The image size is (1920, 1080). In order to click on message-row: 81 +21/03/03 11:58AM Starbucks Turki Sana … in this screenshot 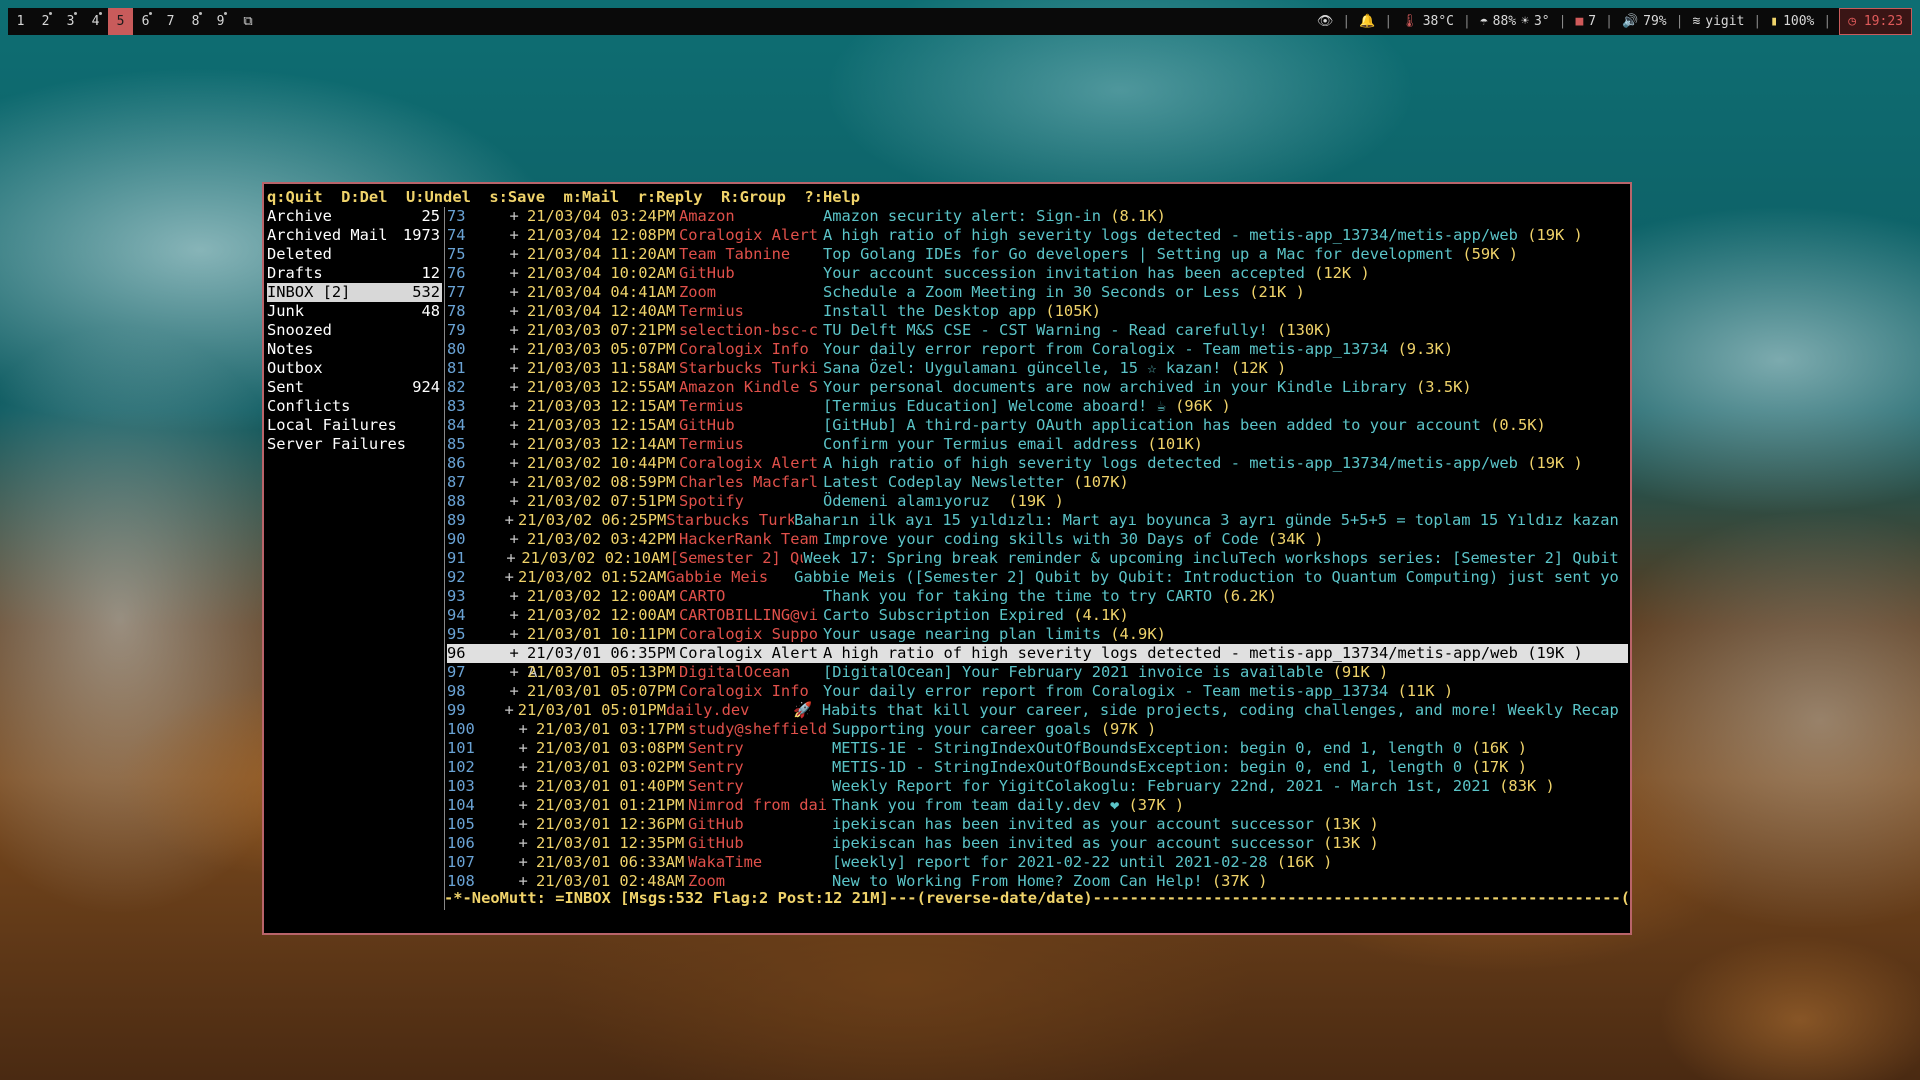, I will do `click(1037, 368)`.